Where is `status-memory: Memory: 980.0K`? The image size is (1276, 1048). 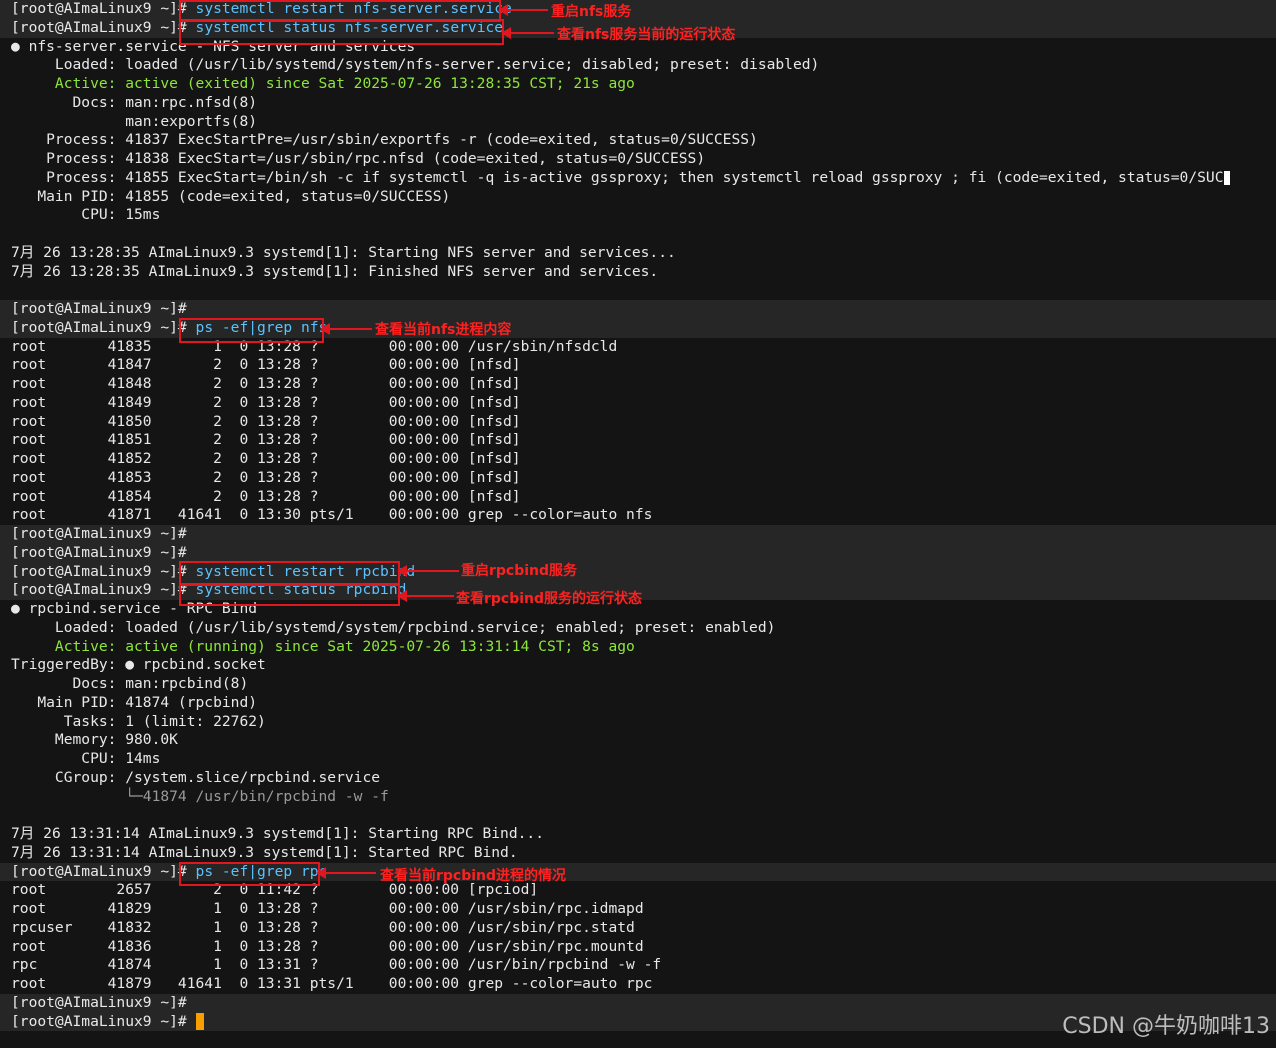 status-memory: Memory: 980.0K is located at coordinates (94, 740).